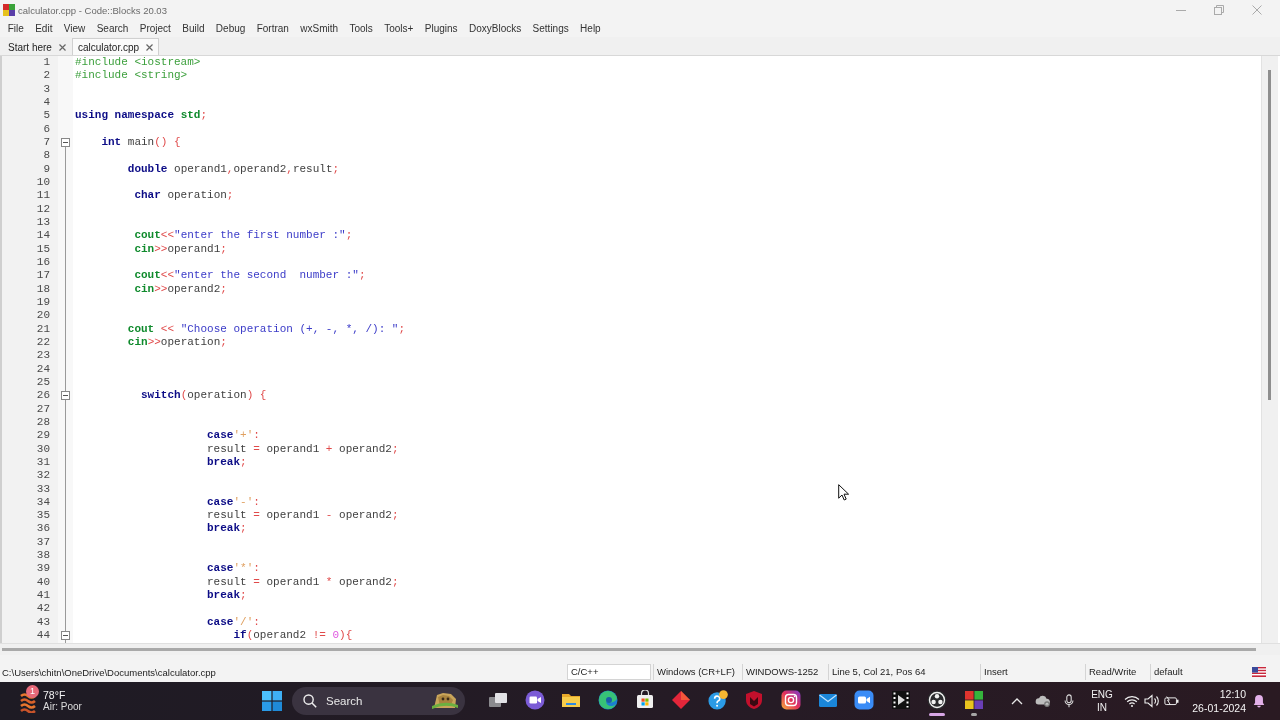  Describe the element at coordinates (361, 28) in the screenshot. I see `menu-item: Tools` at that location.